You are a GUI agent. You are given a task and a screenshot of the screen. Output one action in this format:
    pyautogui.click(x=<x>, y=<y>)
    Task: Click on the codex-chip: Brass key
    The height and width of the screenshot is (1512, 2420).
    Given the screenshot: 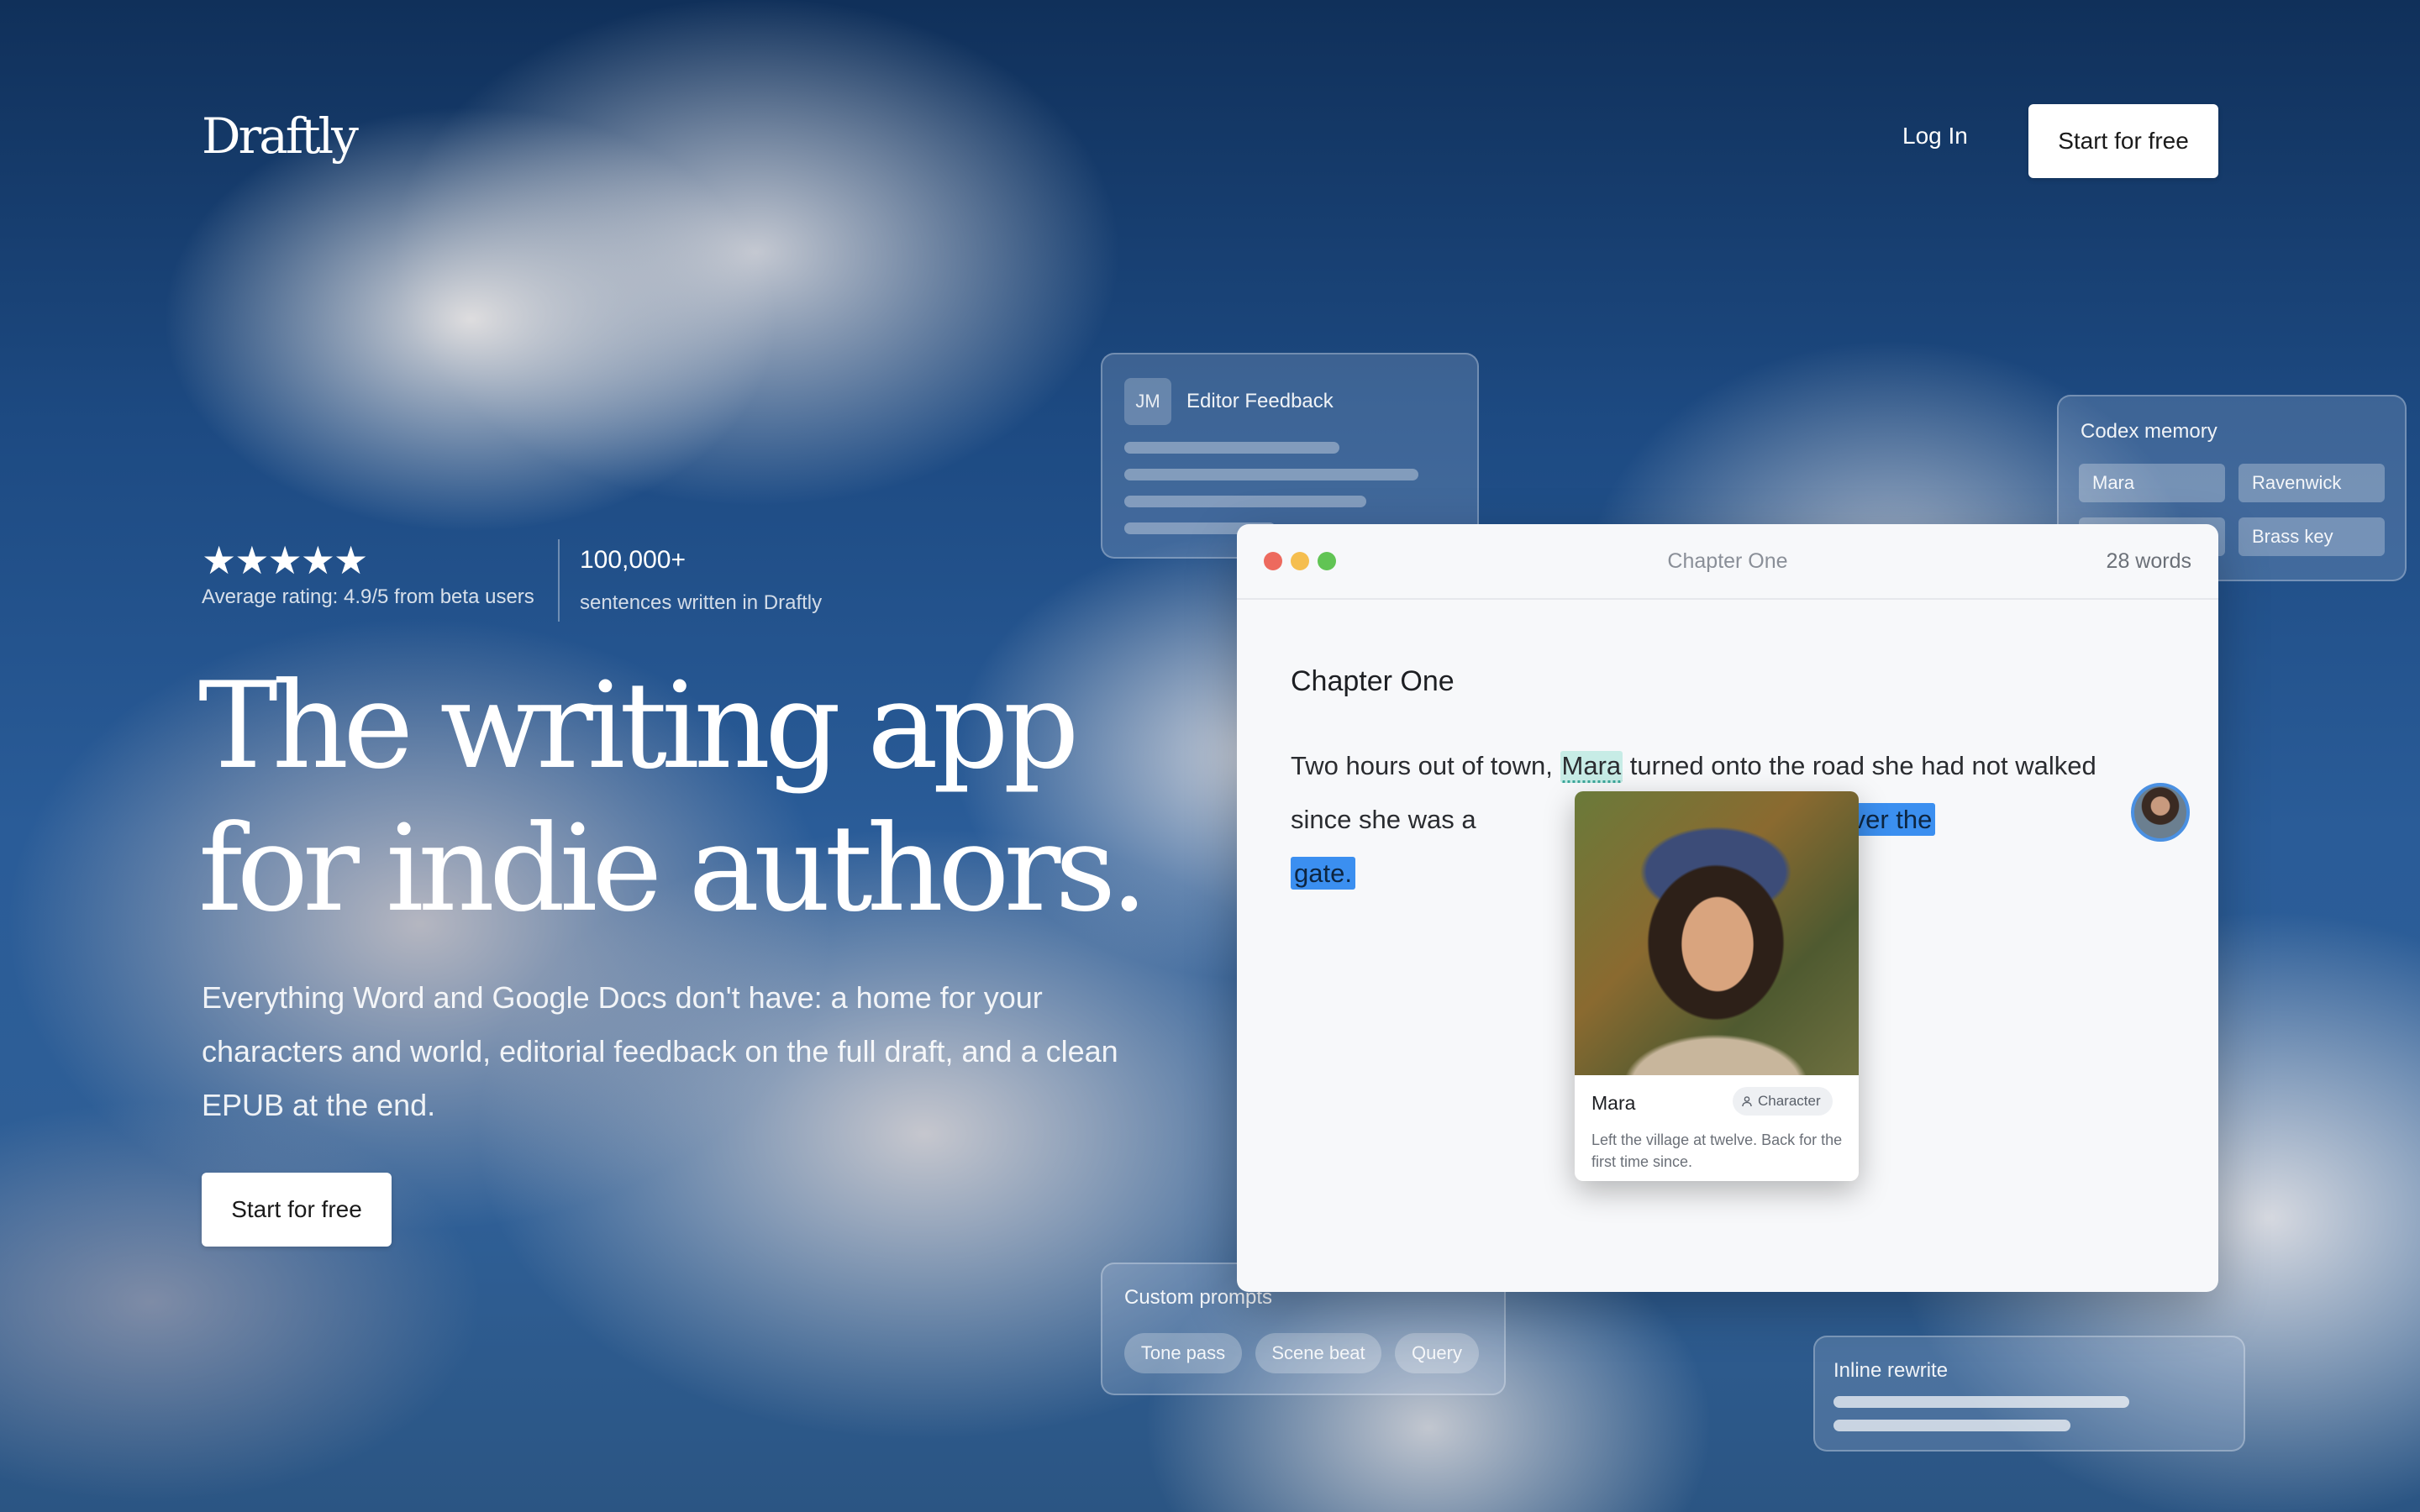 What is the action you would take?
    pyautogui.click(x=2311, y=536)
    